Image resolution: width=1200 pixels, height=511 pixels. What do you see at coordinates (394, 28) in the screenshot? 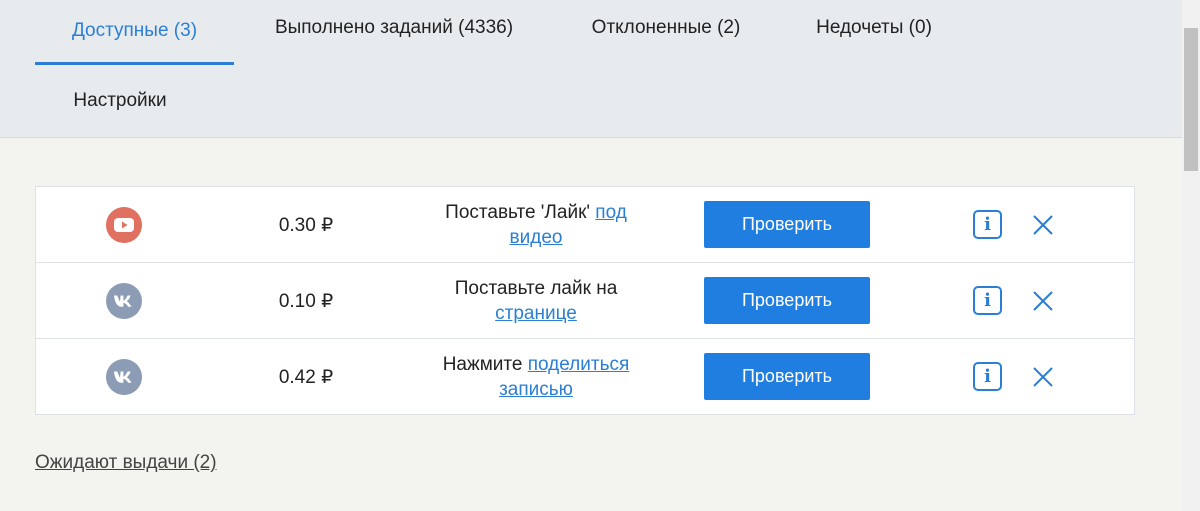
I see `tab-completed-tasks: Выполнено заданий (4336)` at bounding box center [394, 28].